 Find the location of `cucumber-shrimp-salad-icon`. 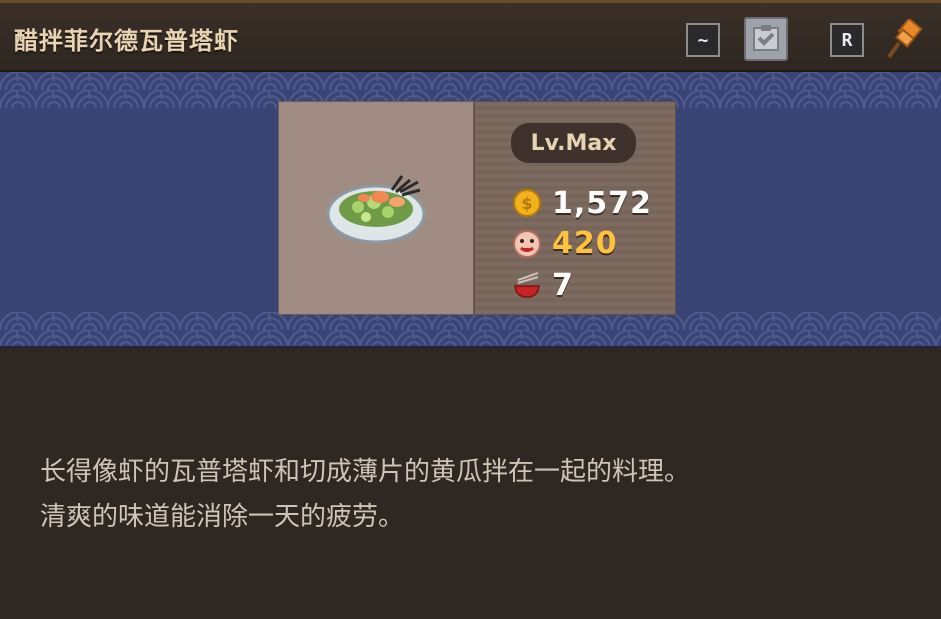

cucumber-shrimp-salad-icon is located at coordinates (376, 209).